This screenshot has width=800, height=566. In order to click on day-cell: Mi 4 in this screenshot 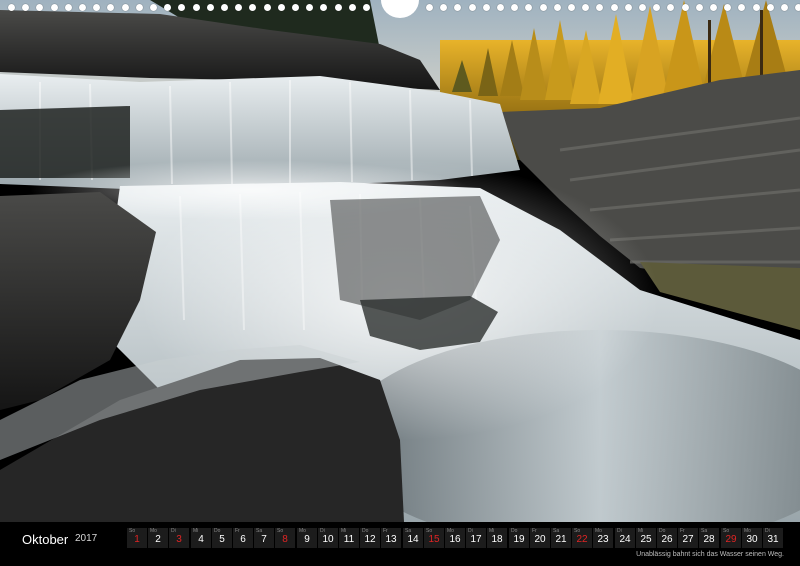, I will do `click(201, 538)`.